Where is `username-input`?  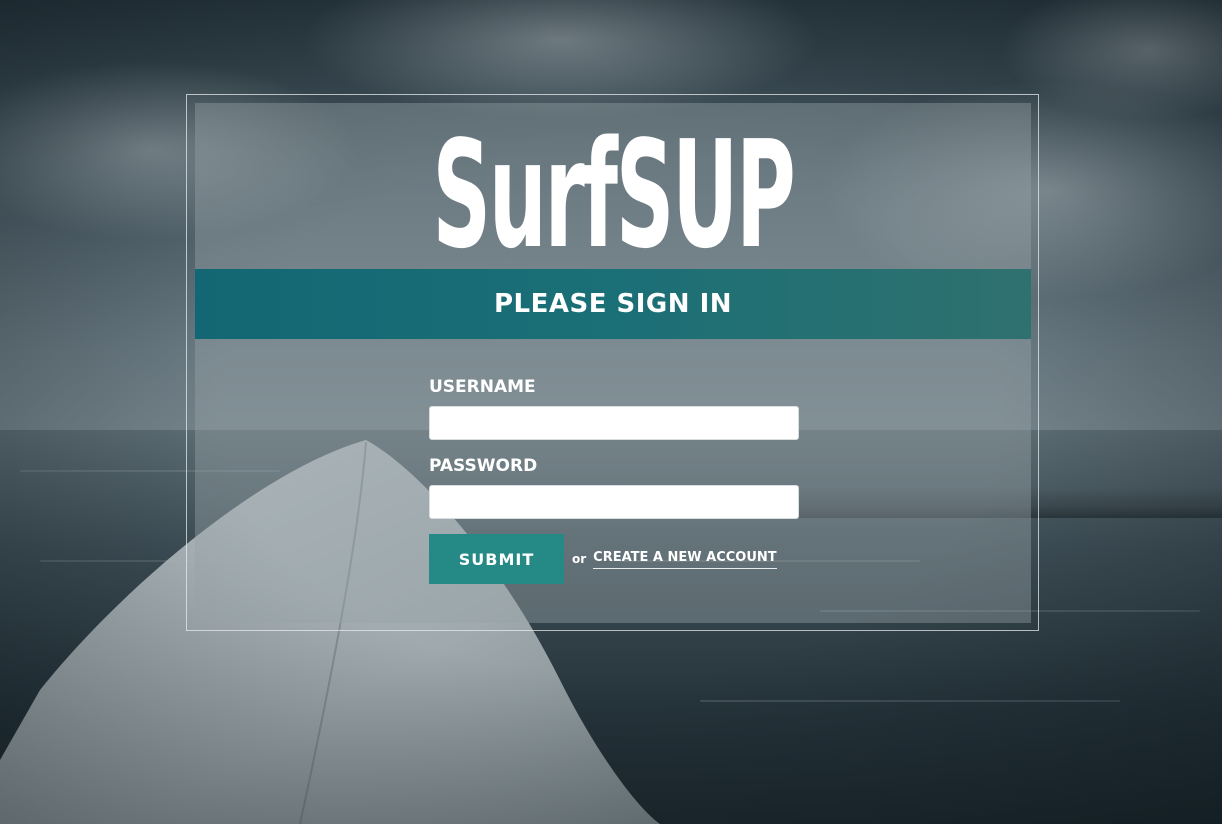 username-input is located at coordinates (614, 423).